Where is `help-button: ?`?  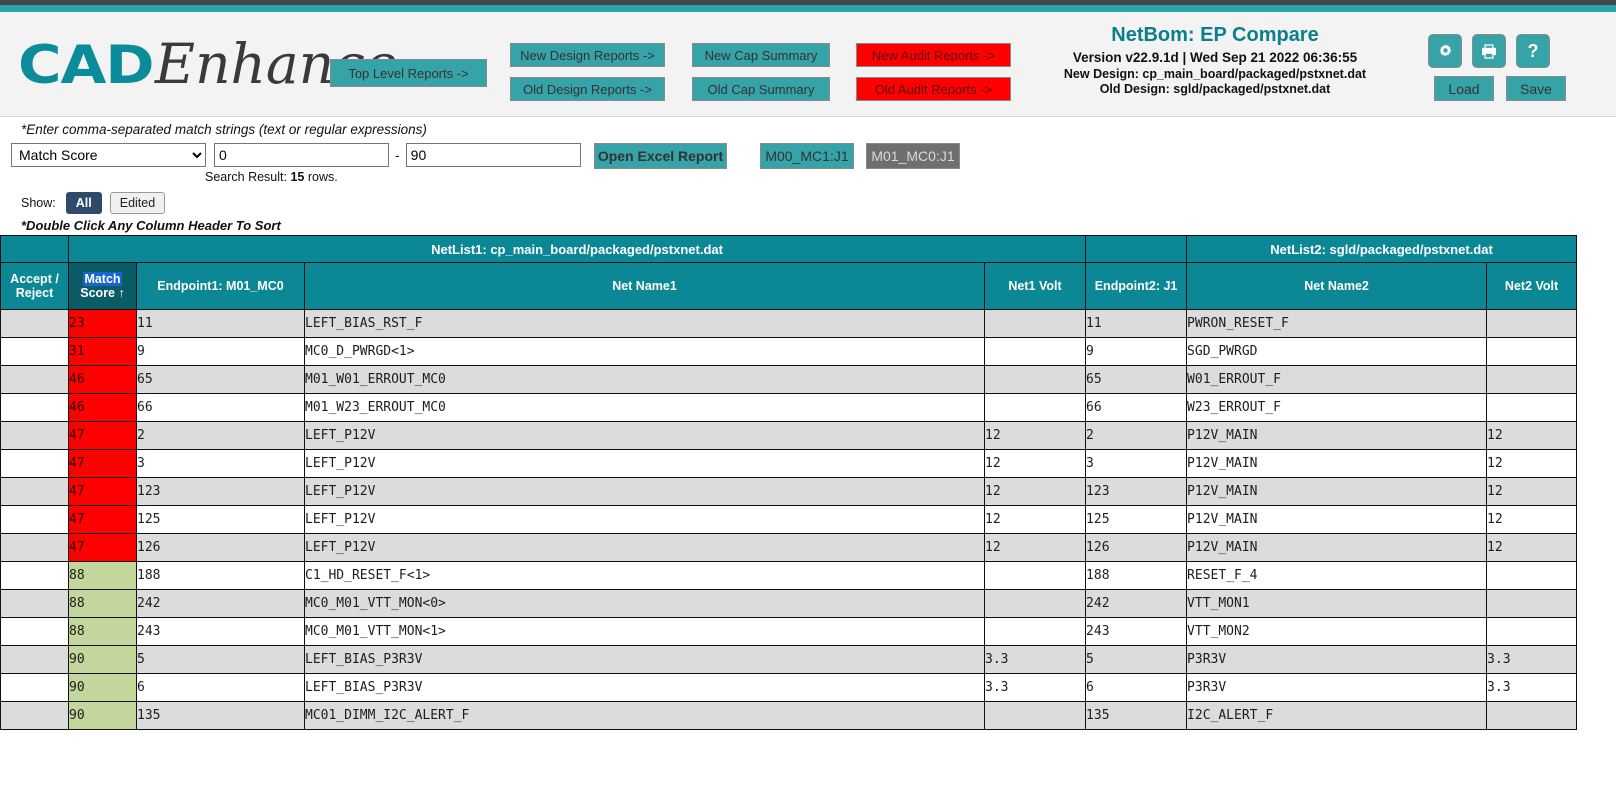
help-button: ? is located at coordinates (1533, 51).